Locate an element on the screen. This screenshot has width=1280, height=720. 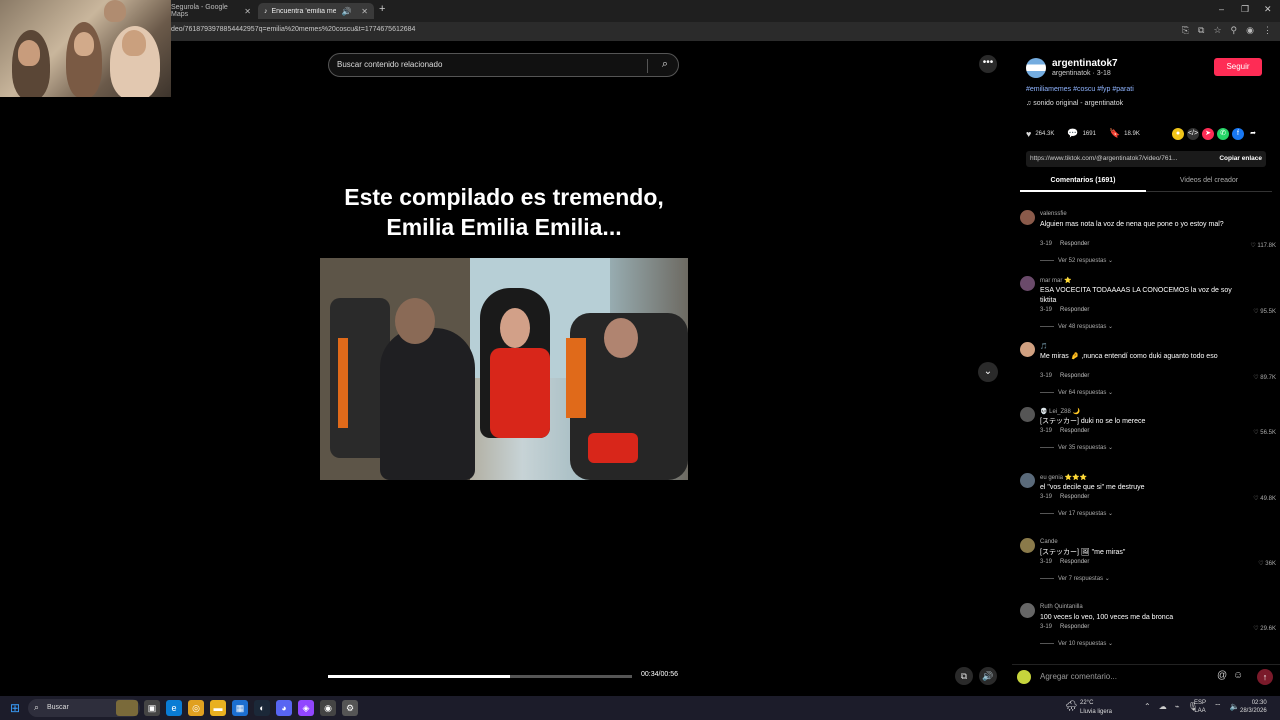
more-options-button: ••• is located at coordinates (988, 64).